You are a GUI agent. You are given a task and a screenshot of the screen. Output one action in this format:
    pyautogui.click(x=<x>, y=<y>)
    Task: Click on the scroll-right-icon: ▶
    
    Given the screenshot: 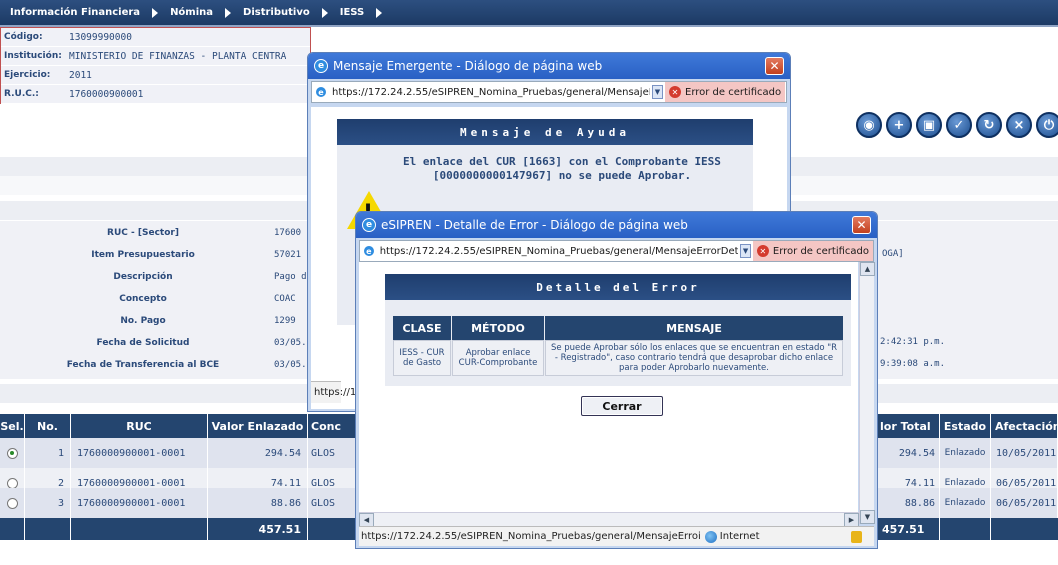 What is the action you would take?
    pyautogui.click(x=851, y=520)
    